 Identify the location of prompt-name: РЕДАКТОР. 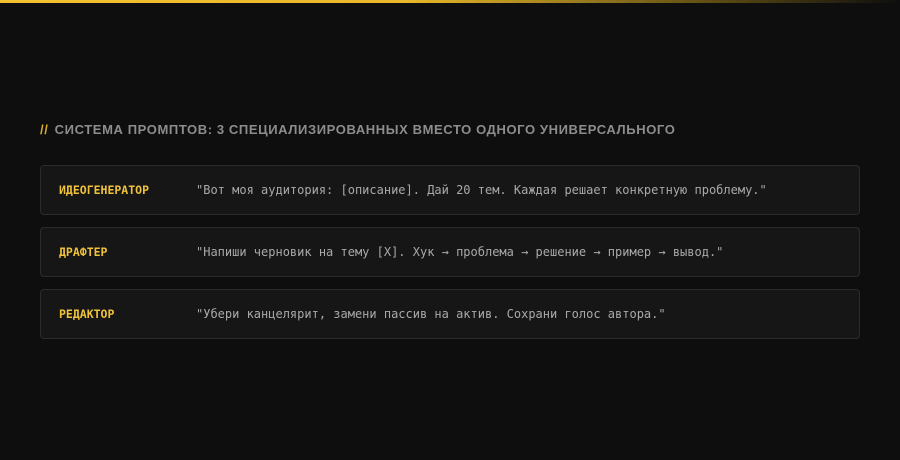
(87, 314).